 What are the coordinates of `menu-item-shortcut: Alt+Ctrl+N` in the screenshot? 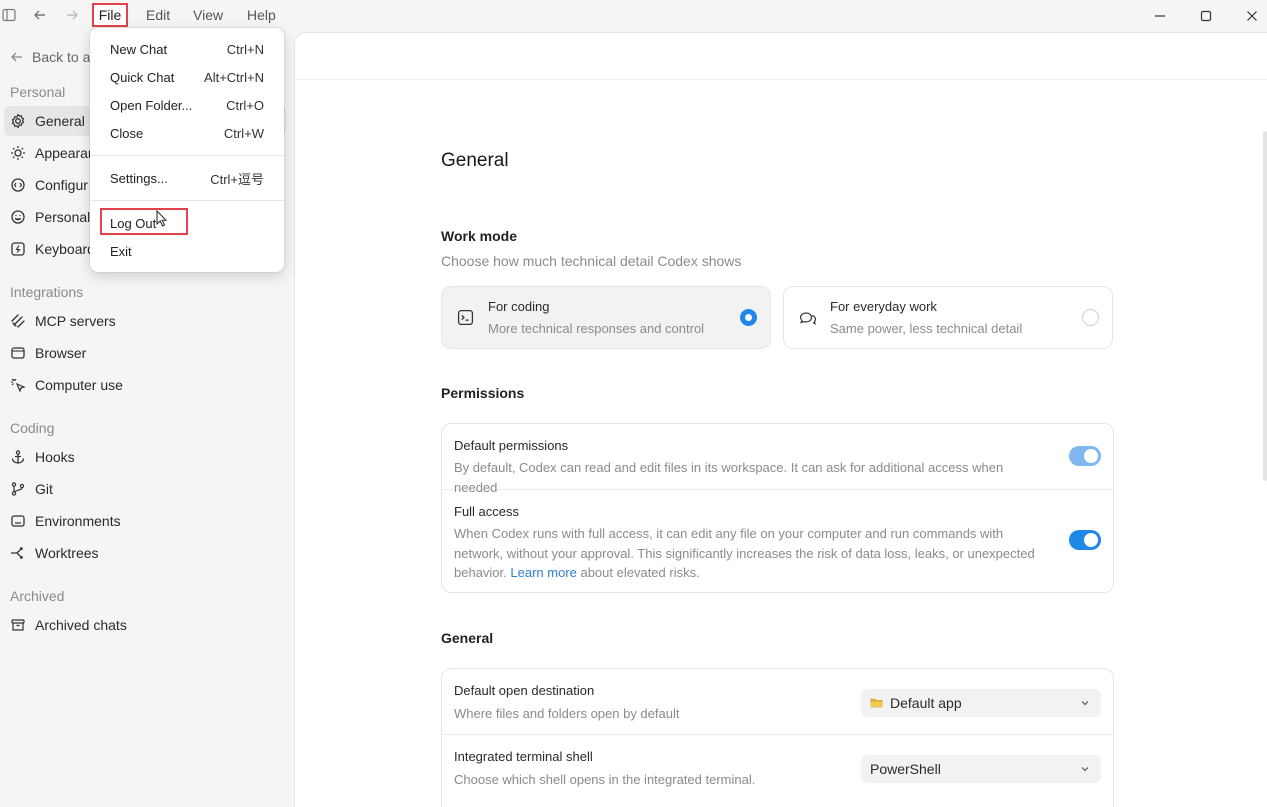 It's located at (234, 77).